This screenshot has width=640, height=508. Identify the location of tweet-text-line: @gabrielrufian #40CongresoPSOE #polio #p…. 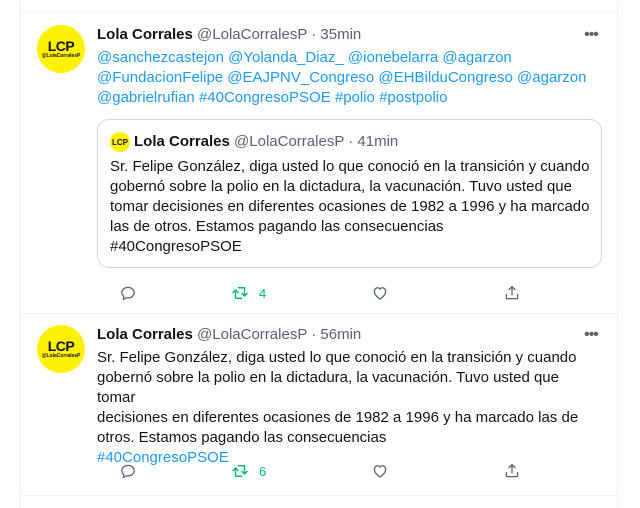
(347, 98).